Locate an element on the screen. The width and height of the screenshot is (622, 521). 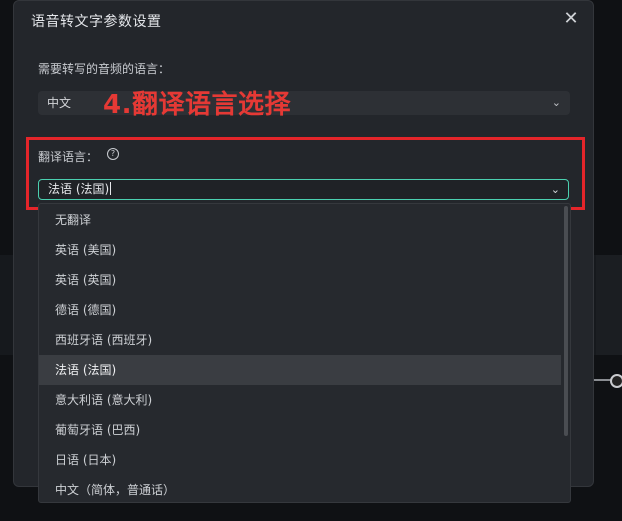
dropdown-item-no-translation: 无翻译 is located at coordinates (300, 220).